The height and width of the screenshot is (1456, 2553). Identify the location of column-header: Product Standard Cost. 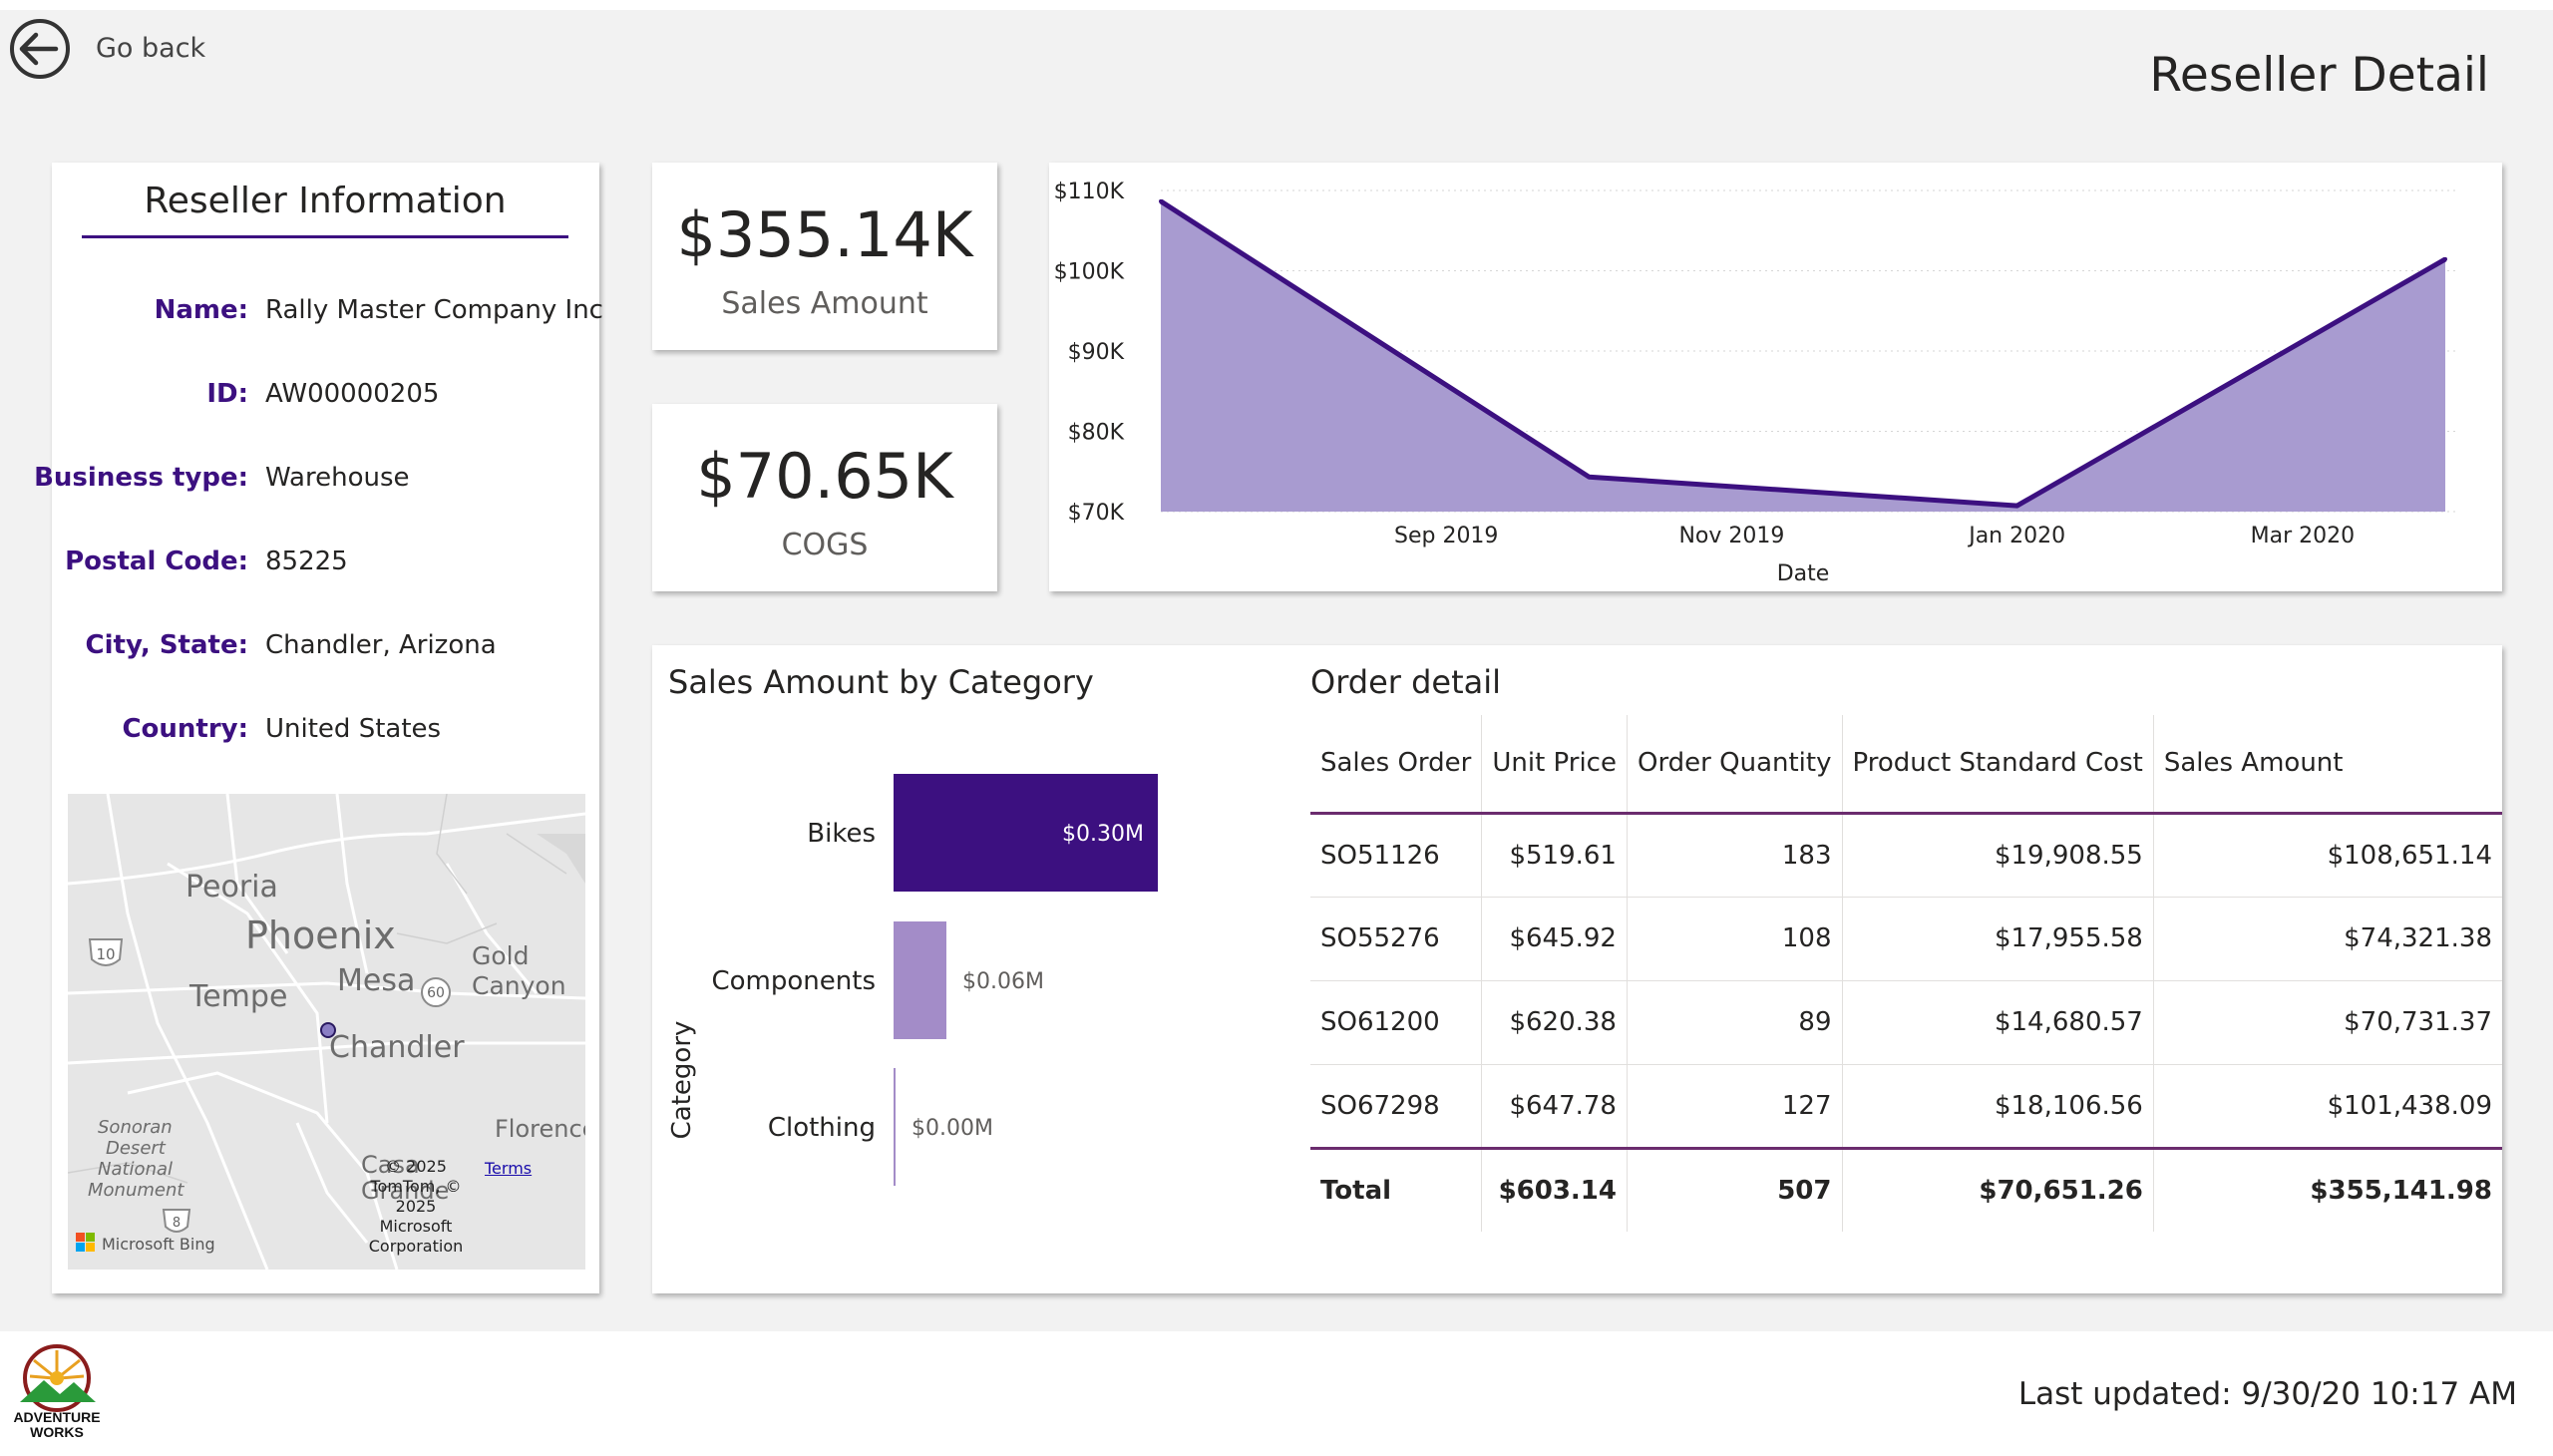
(1998, 765).